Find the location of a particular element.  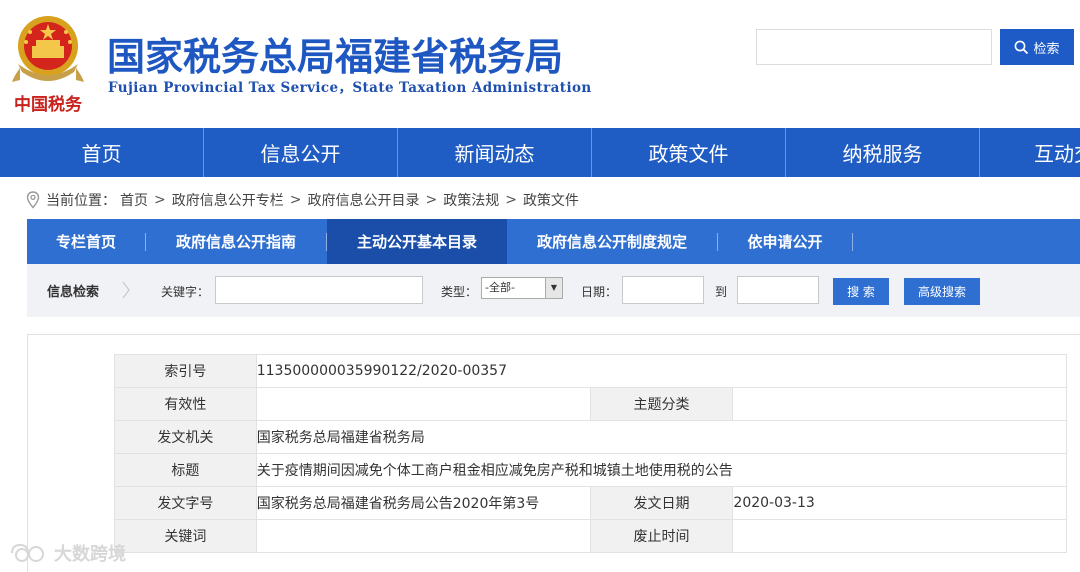

table-row: 有效性 主题分类 is located at coordinates (590, 404).